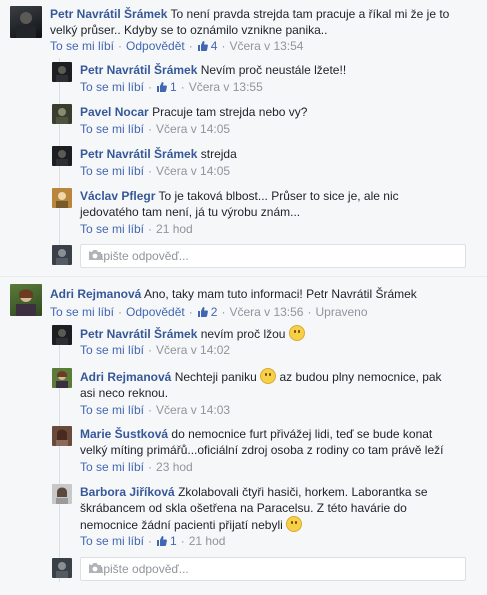  I want to click on reply-text: asi neco reknou., so click(124, 393).